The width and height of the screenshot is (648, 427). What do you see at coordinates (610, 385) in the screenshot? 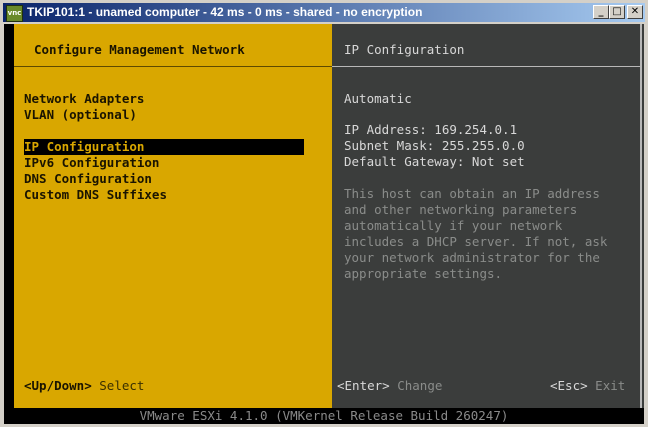
I see `exit-action: Exit` at bounding box center [610, 385].